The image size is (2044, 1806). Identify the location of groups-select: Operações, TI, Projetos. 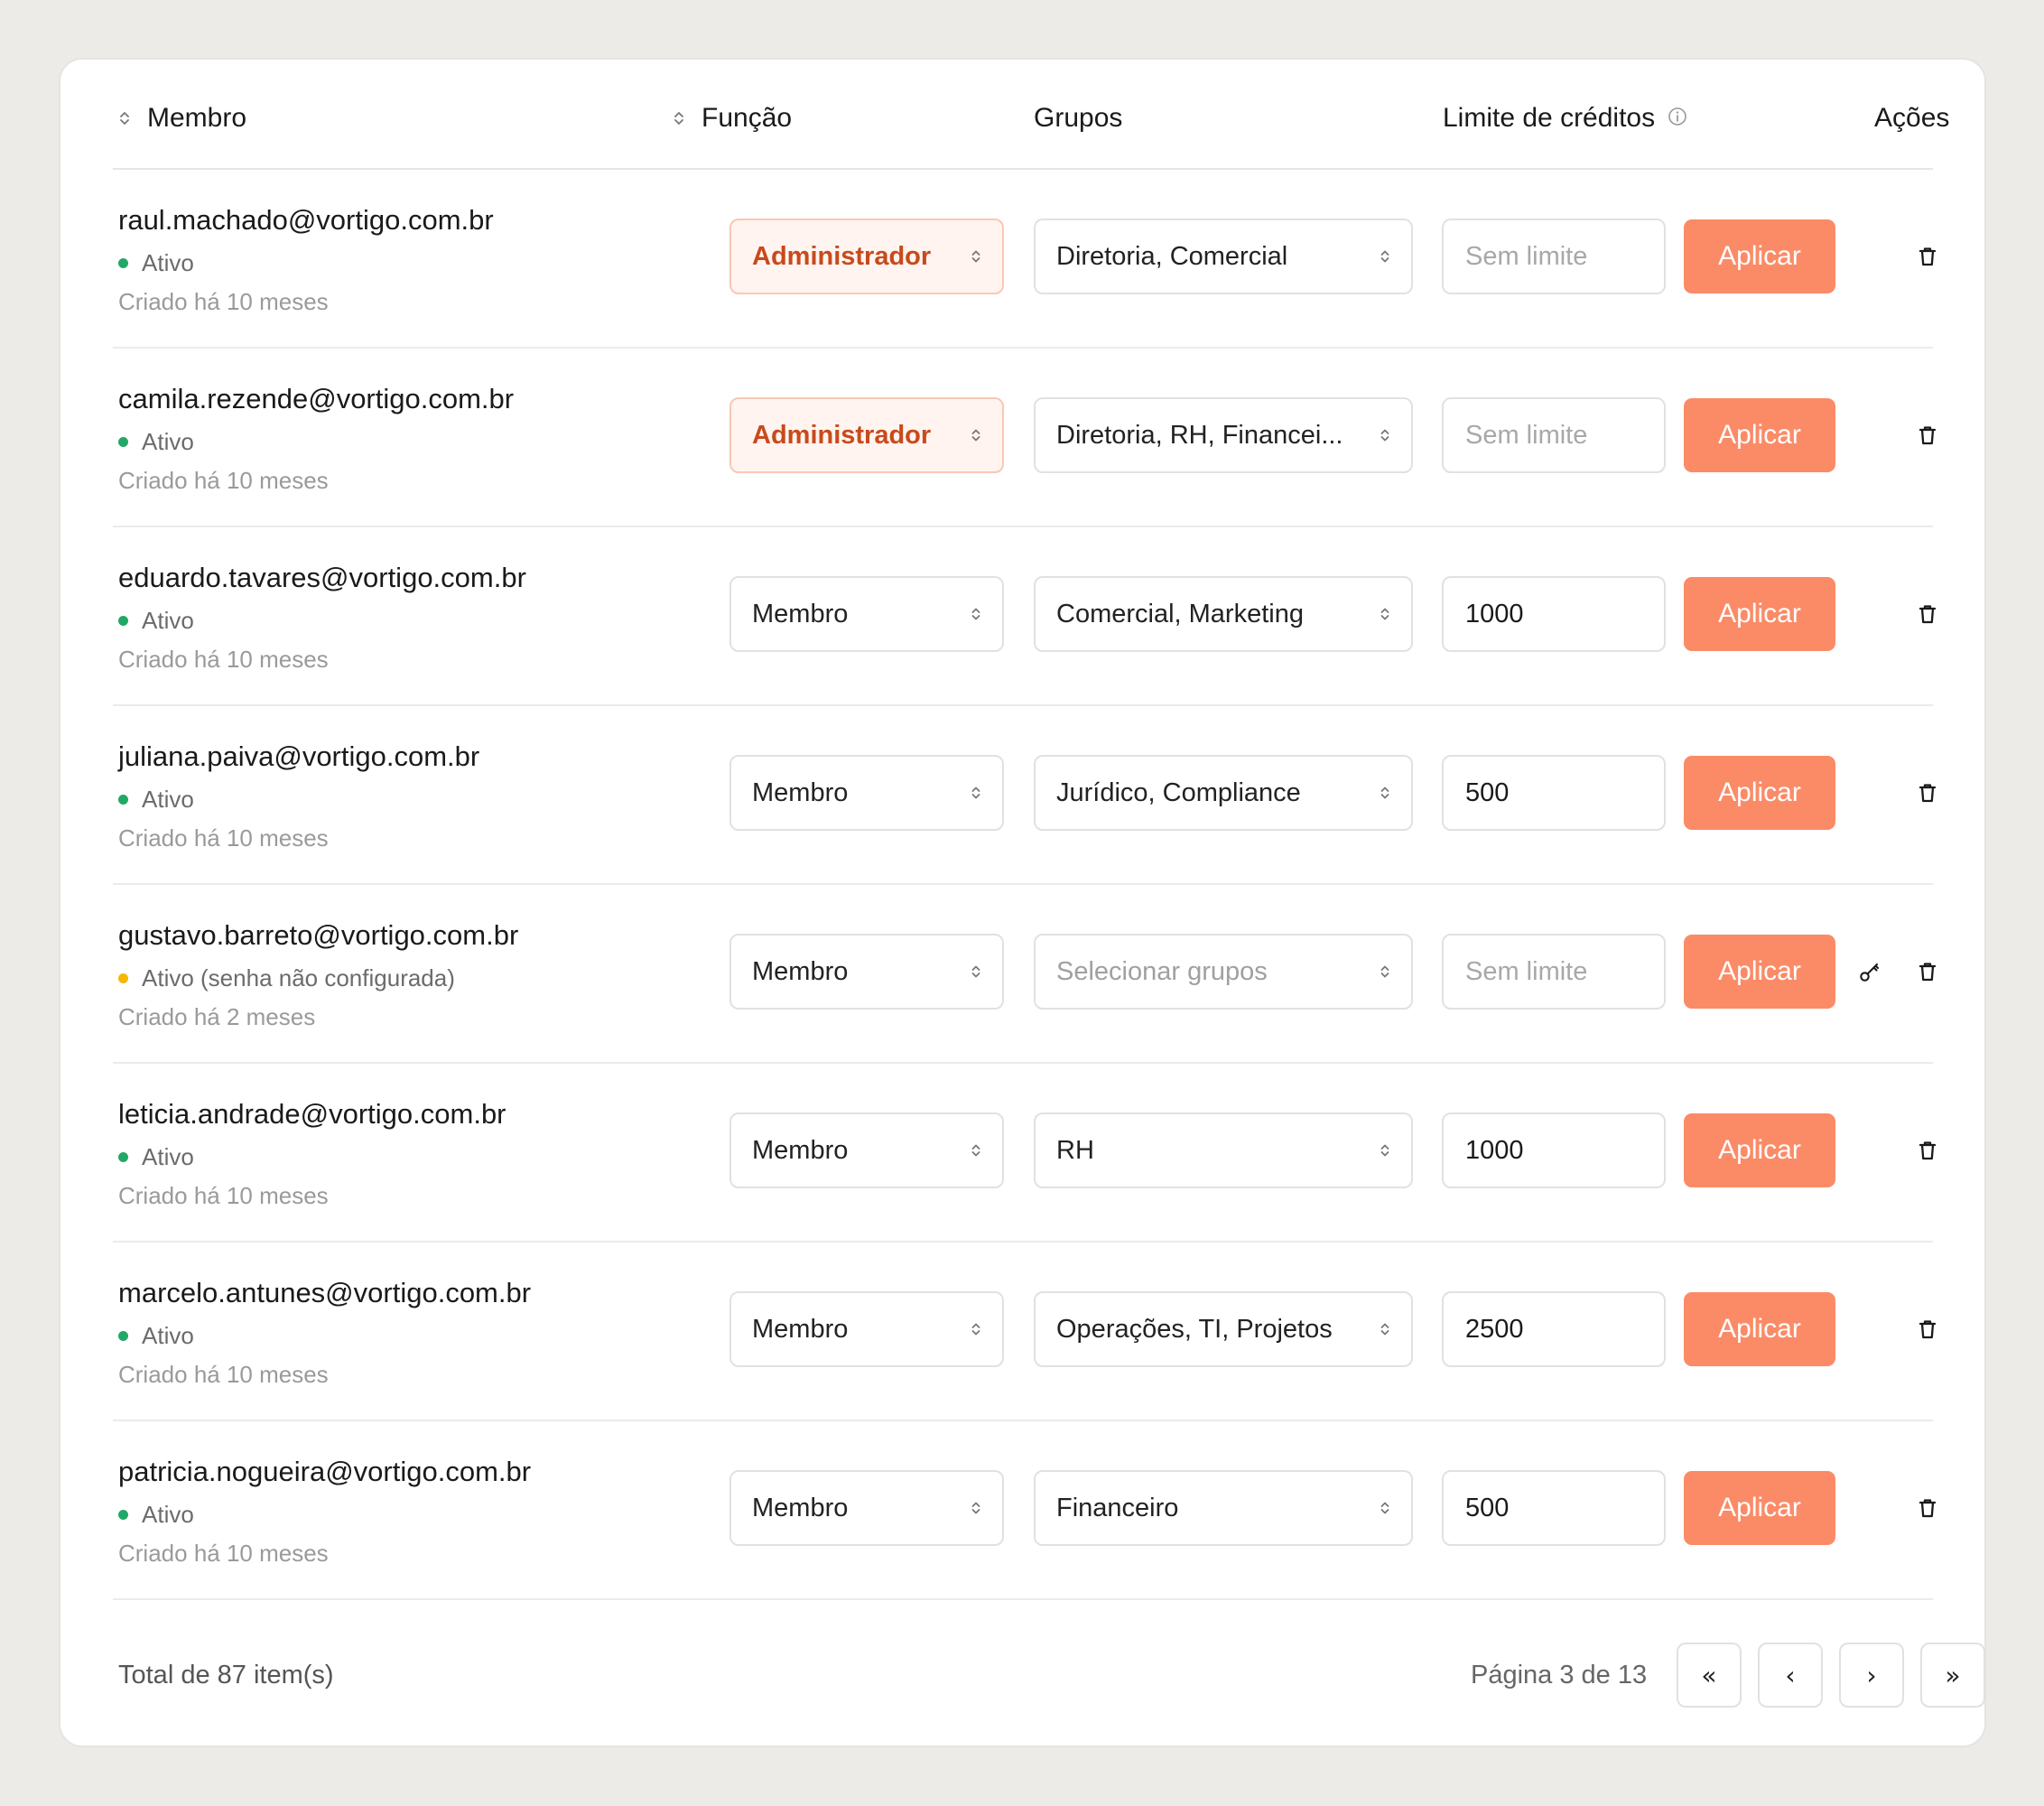
(1223, 1329).